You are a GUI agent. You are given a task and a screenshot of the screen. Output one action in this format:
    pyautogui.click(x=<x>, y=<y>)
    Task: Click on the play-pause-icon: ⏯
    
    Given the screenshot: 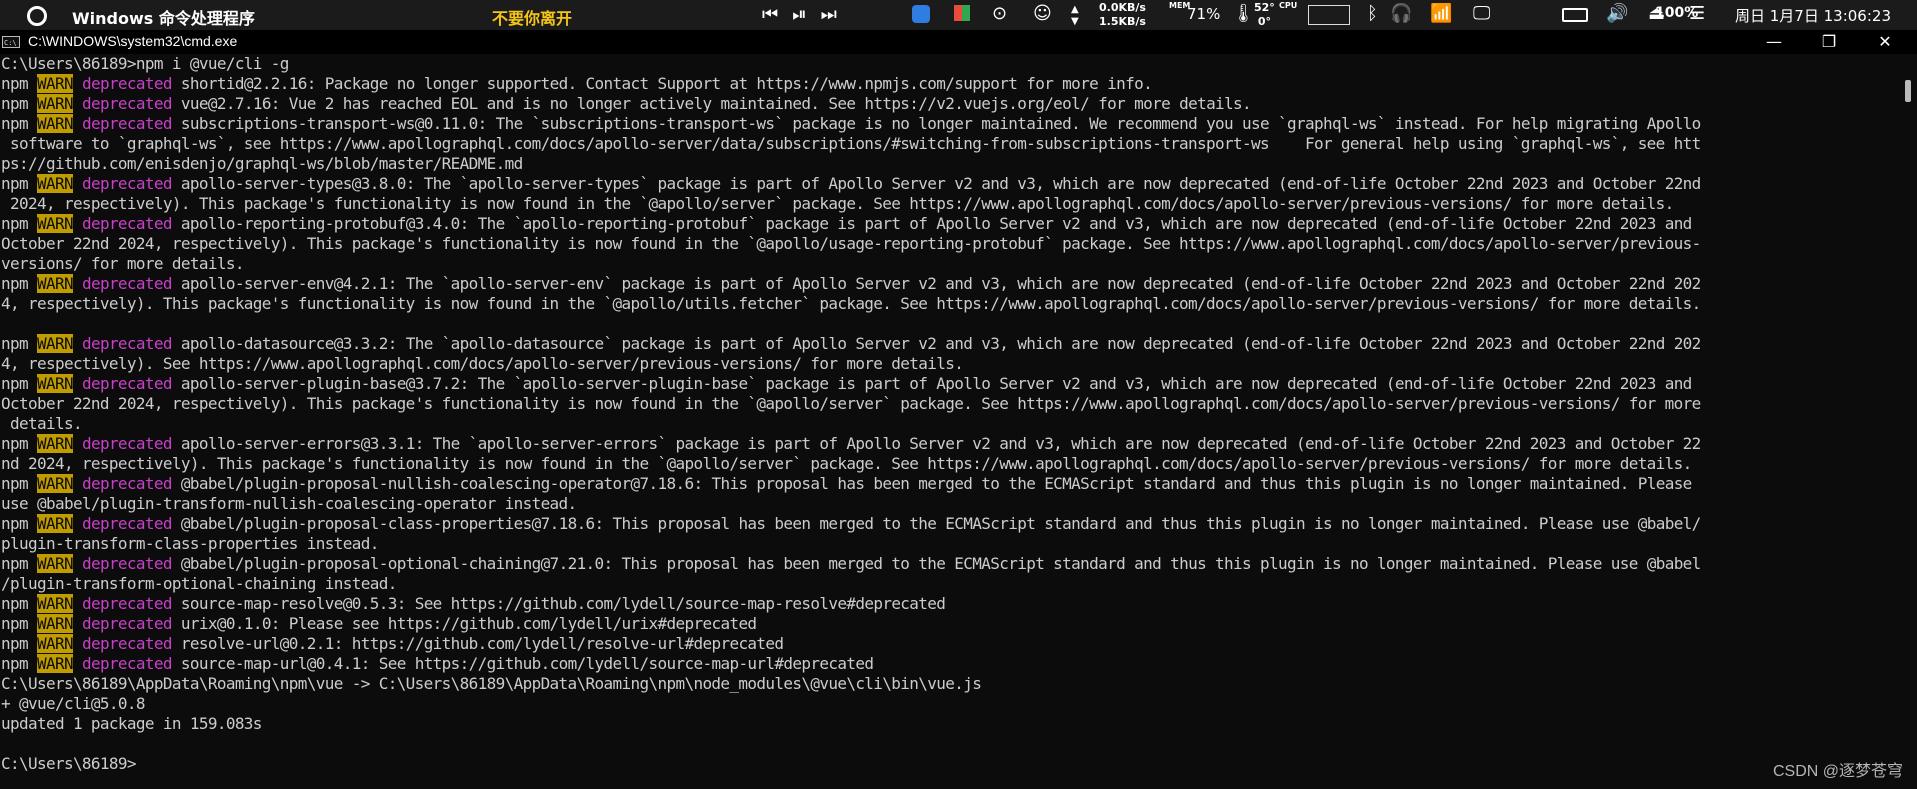 What is the action you would take?
    pyautogui.click(x=799, y=14)
    